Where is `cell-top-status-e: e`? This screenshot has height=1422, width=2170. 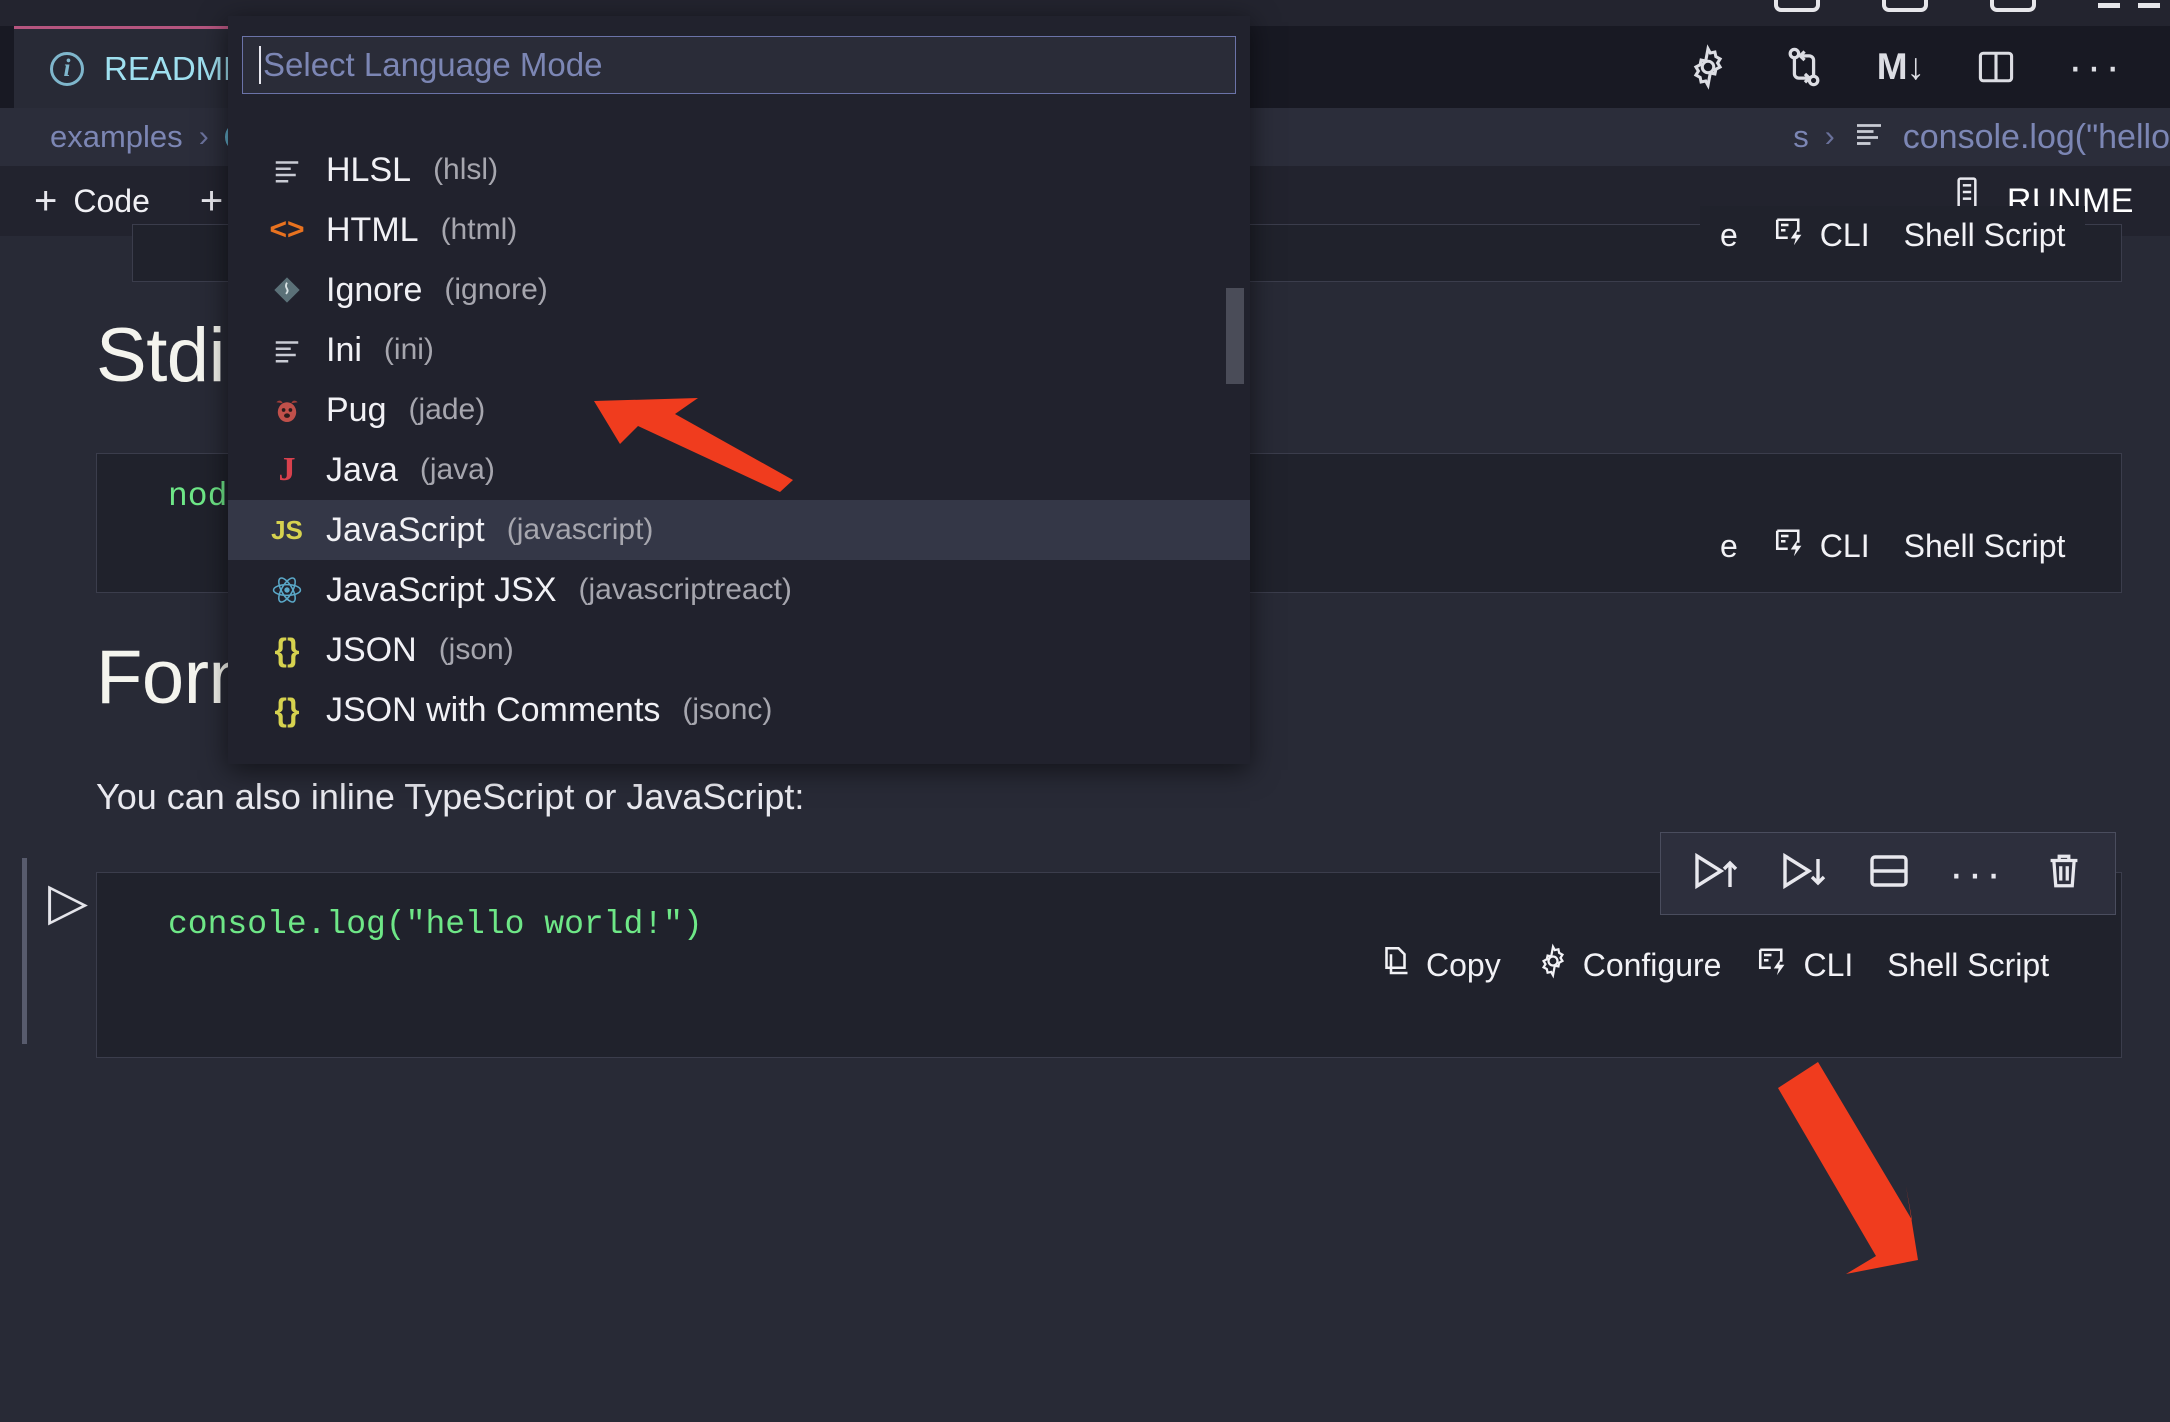 cell-top-status-e: e is located at coordinates (1729, 235).